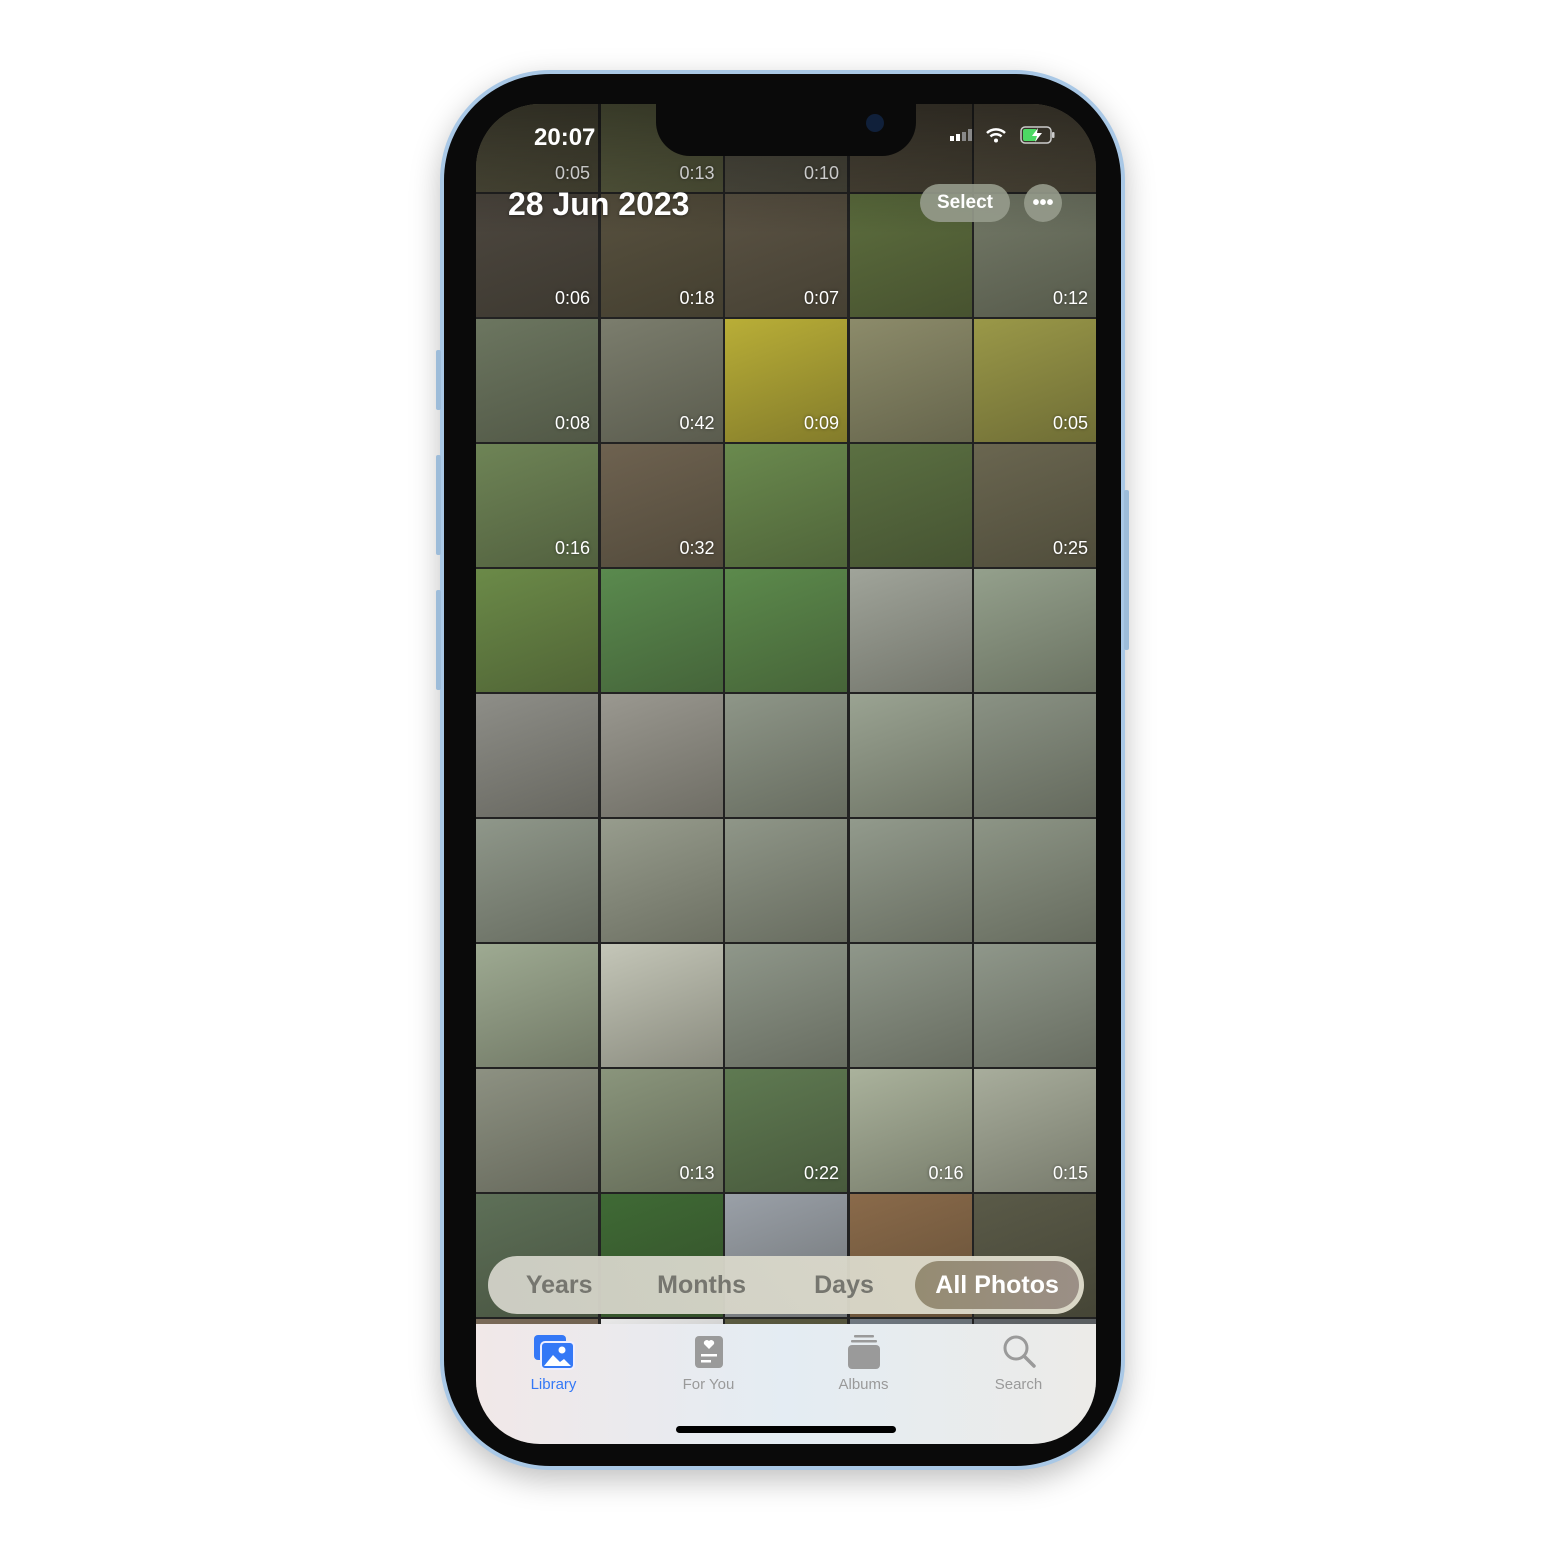  Describe the element at coordinates (572, 422) in the screenshot. I see `video-duration: 0:08` at that location.